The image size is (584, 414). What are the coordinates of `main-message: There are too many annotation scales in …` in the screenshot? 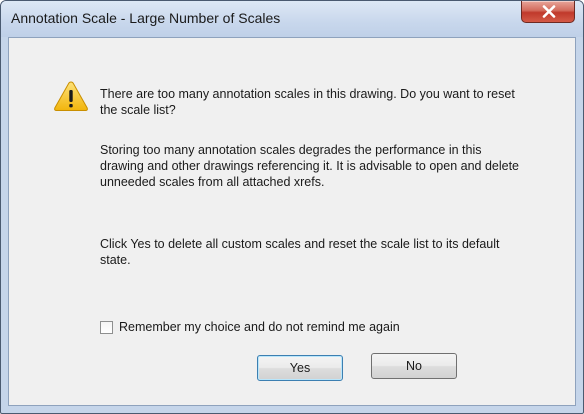 It's located at (307, 102).